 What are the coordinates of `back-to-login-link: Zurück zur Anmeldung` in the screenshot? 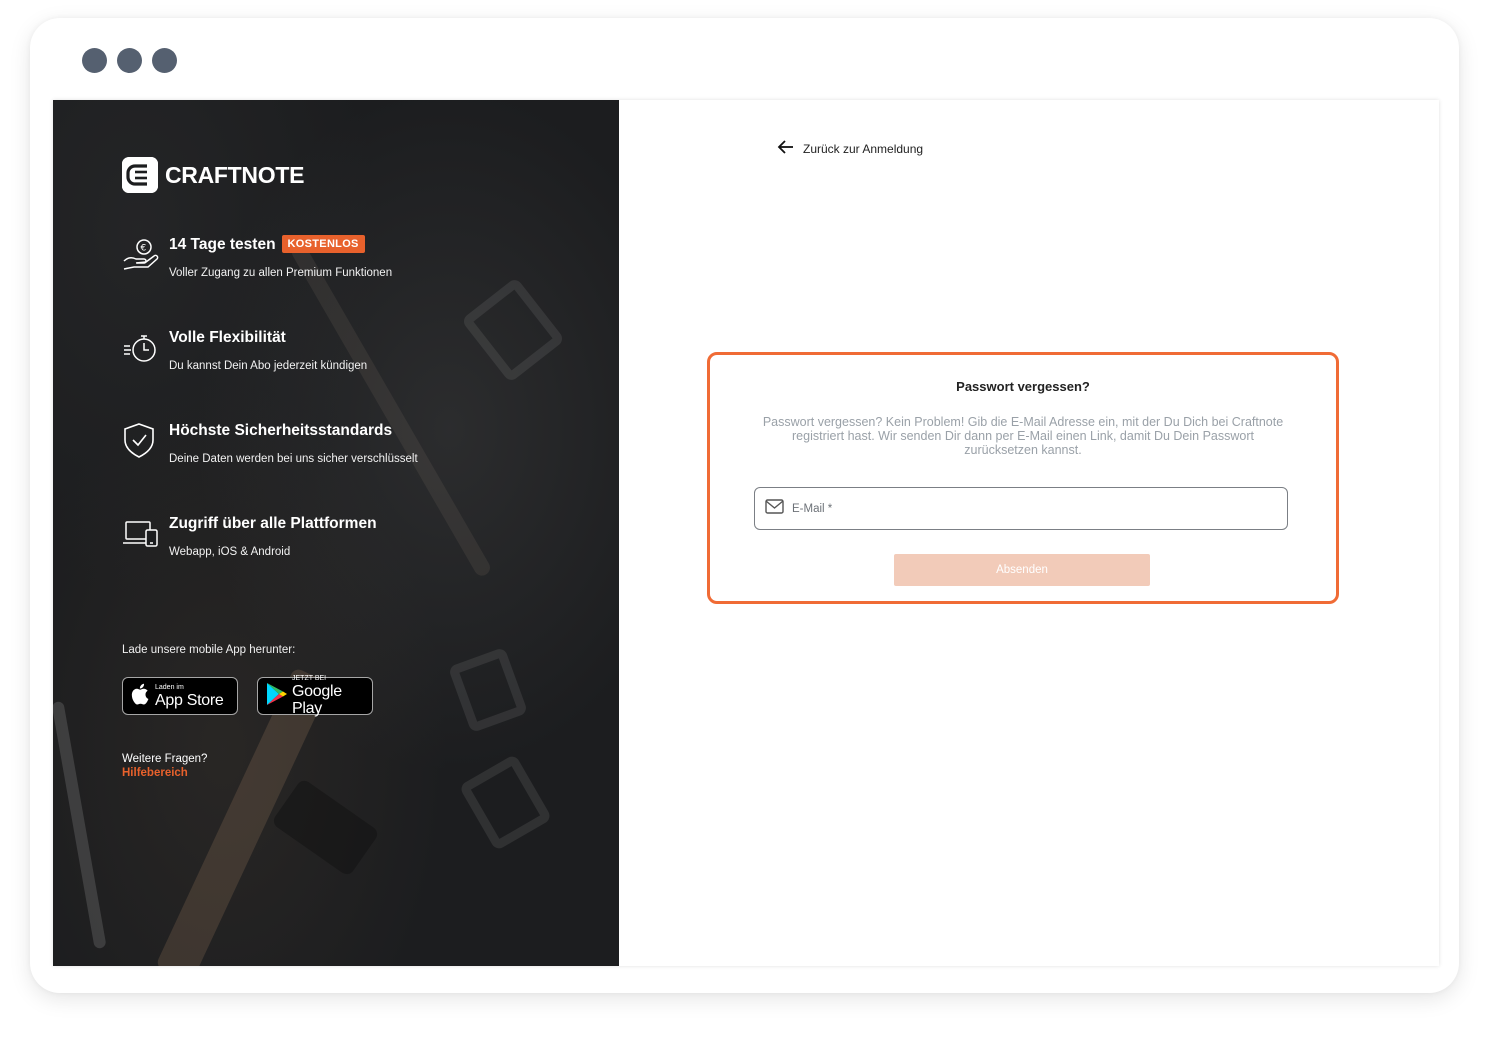 It's located at (850, 148).